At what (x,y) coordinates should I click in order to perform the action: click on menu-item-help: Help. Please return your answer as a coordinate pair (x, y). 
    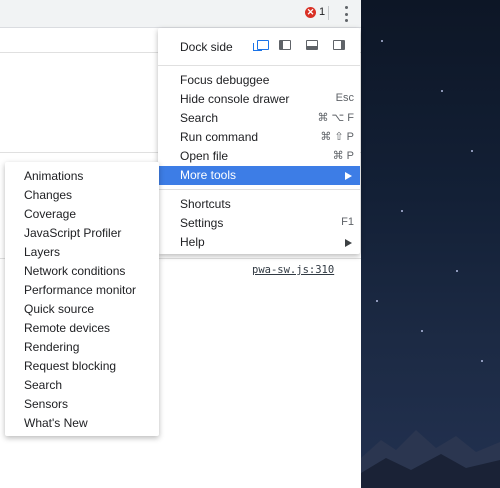
    Looking at the image, I should click on (259, 242).